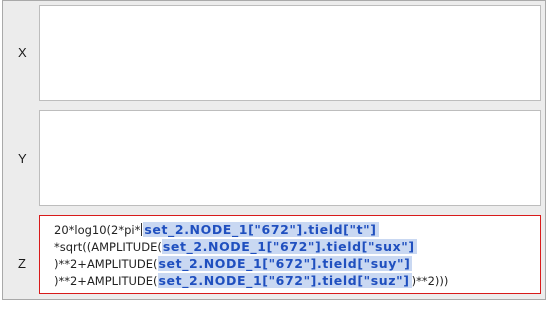 This screenshot has height=321, width=549. I want to click on expression-text-segment: *sqrt((AMPLITUDE(, so click(108, 247).